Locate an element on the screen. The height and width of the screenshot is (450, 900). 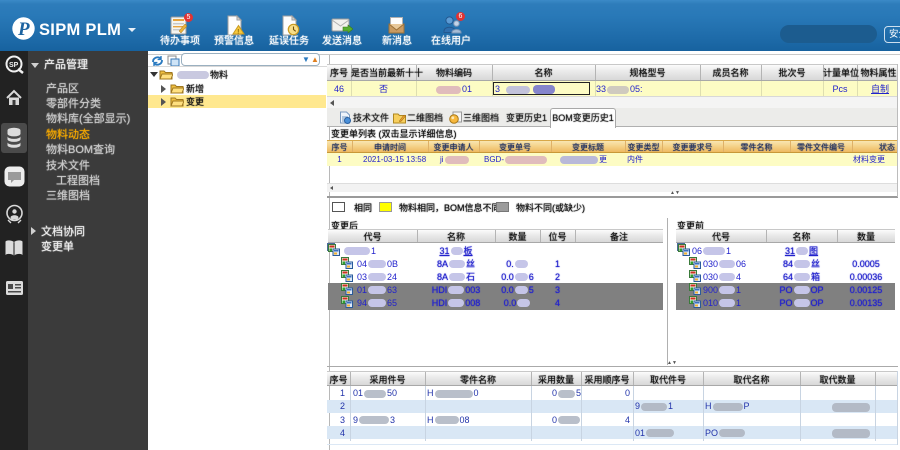
svg-text: P is located at coordinates (23, 29).